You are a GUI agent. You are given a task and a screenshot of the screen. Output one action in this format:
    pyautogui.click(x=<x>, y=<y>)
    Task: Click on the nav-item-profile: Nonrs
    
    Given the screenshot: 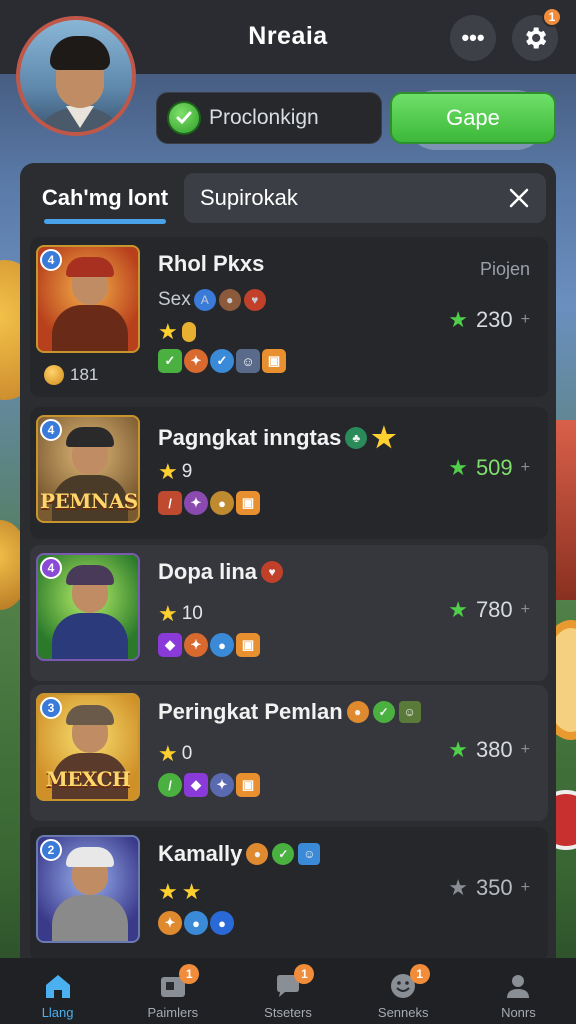 What is the action you would take?
    pyautogui.click(x=518, y=991)
    